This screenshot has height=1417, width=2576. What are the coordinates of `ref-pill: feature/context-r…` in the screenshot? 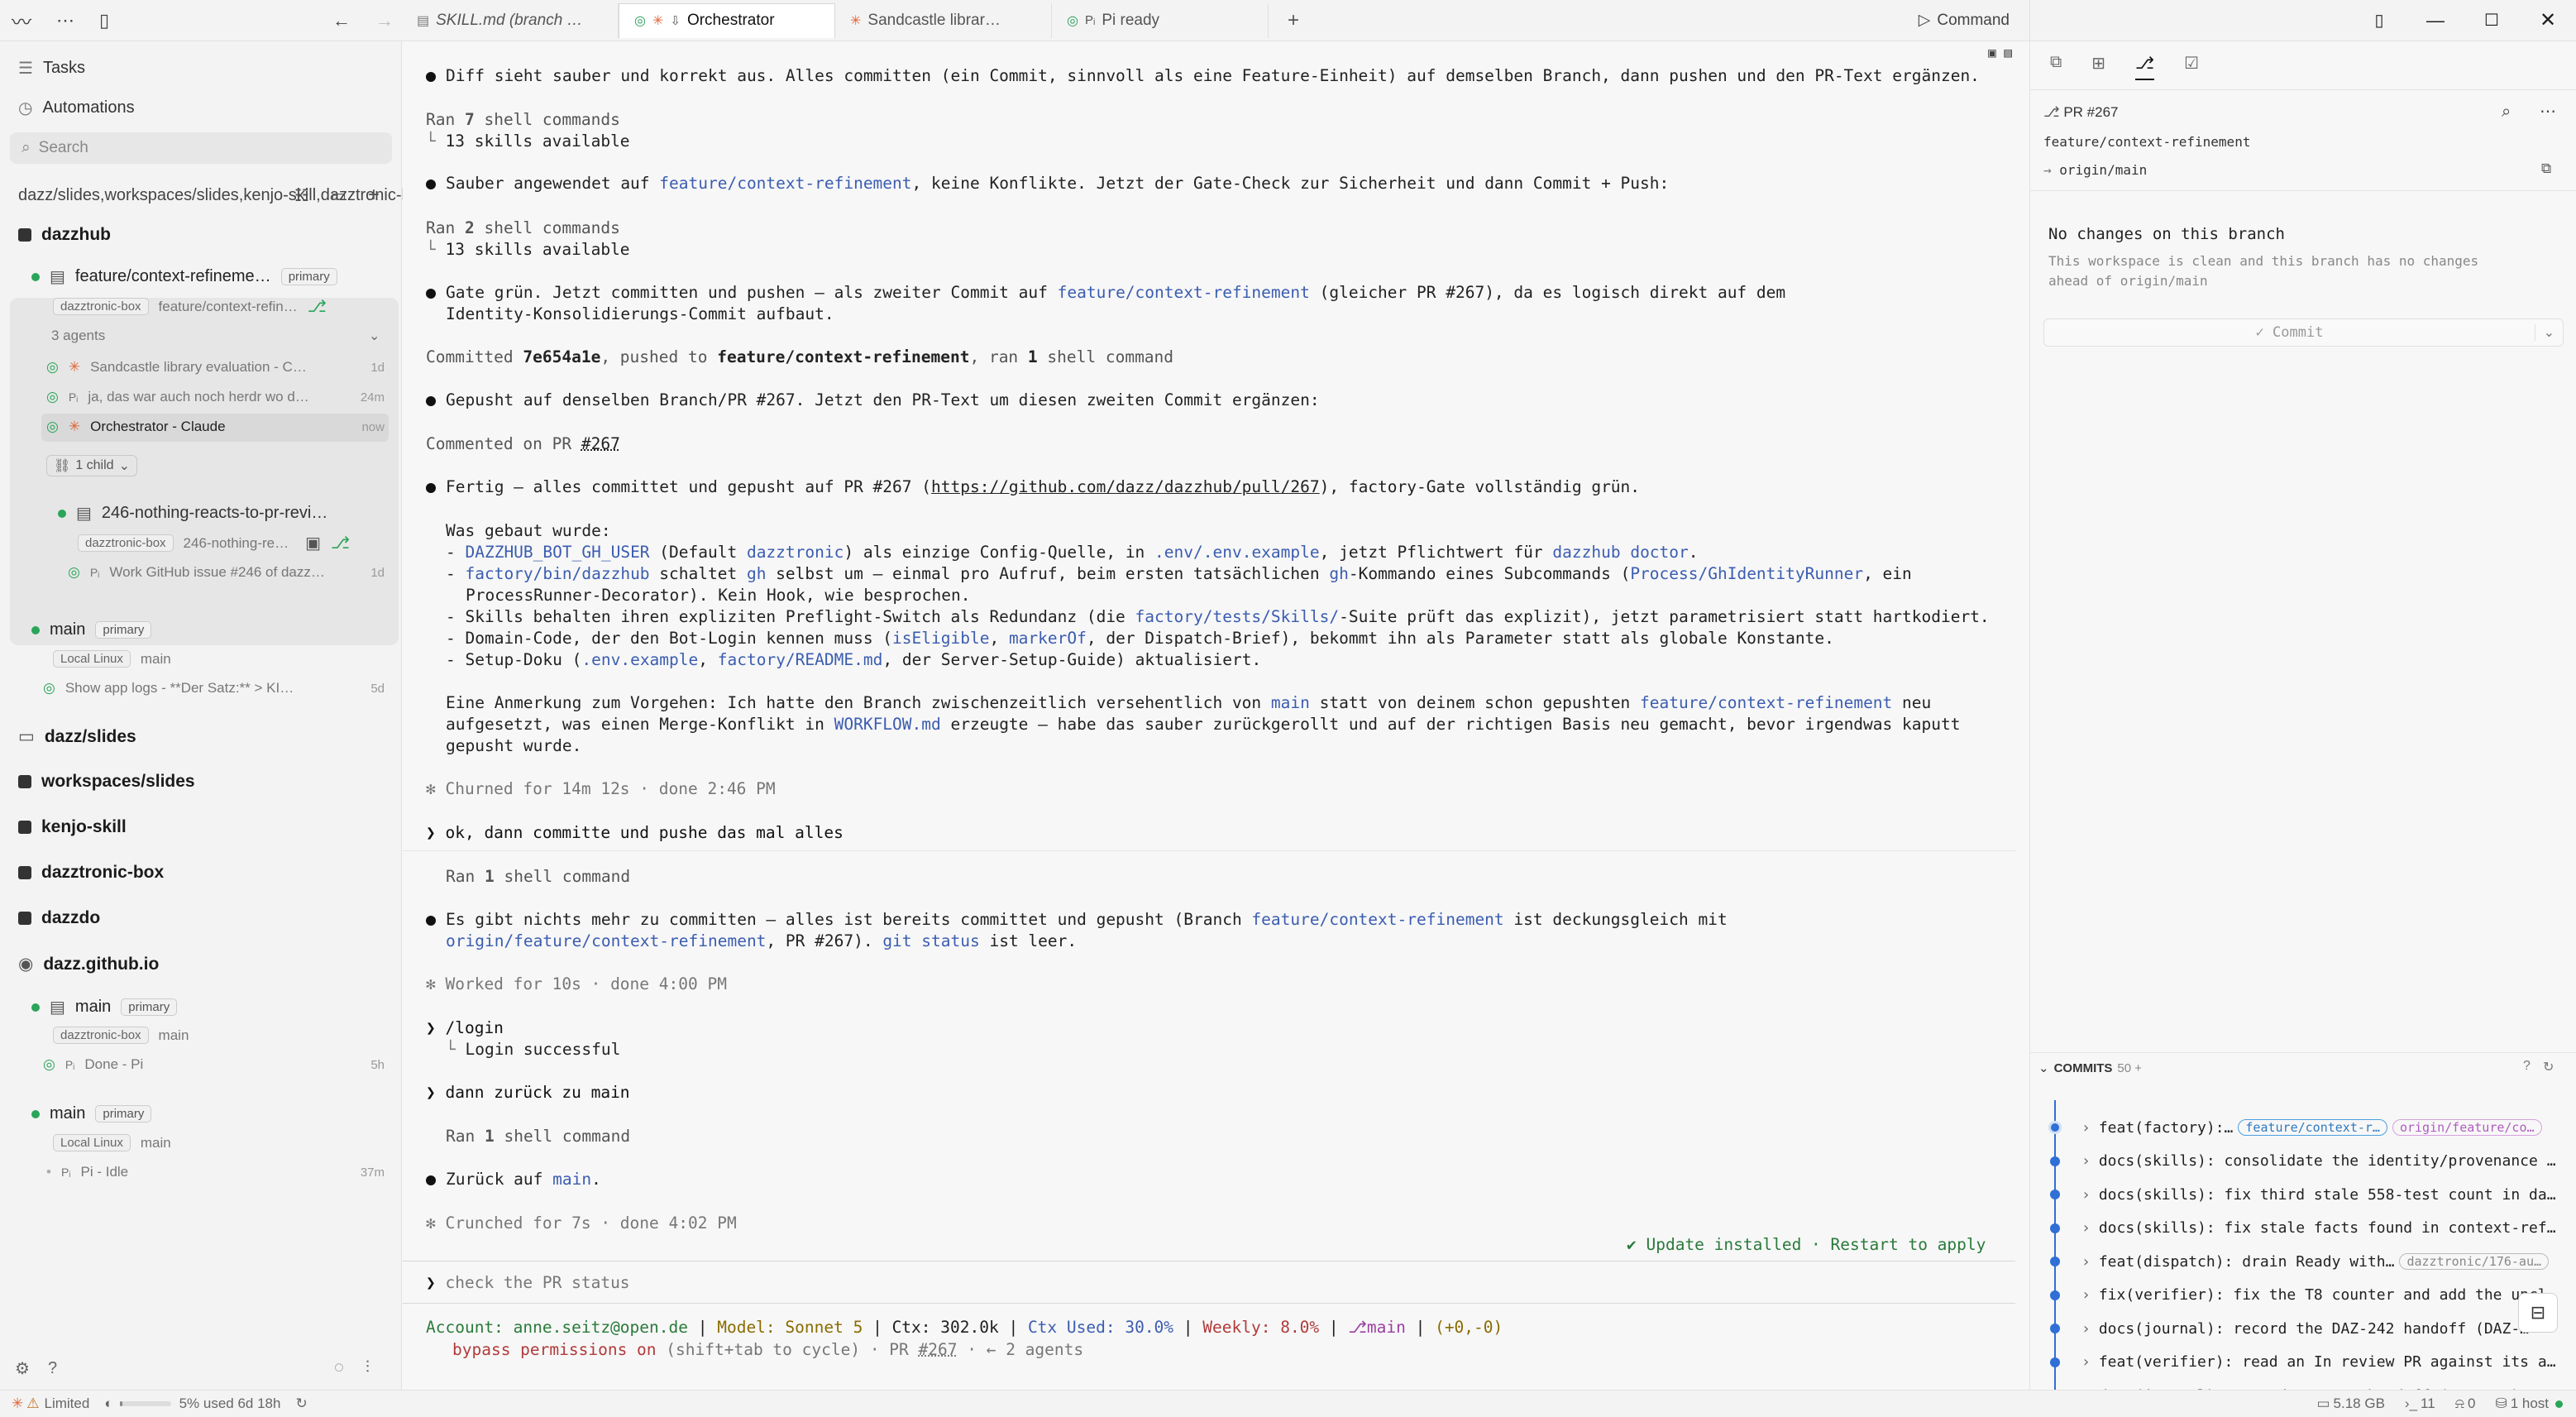 It's located at (2312, 1128).